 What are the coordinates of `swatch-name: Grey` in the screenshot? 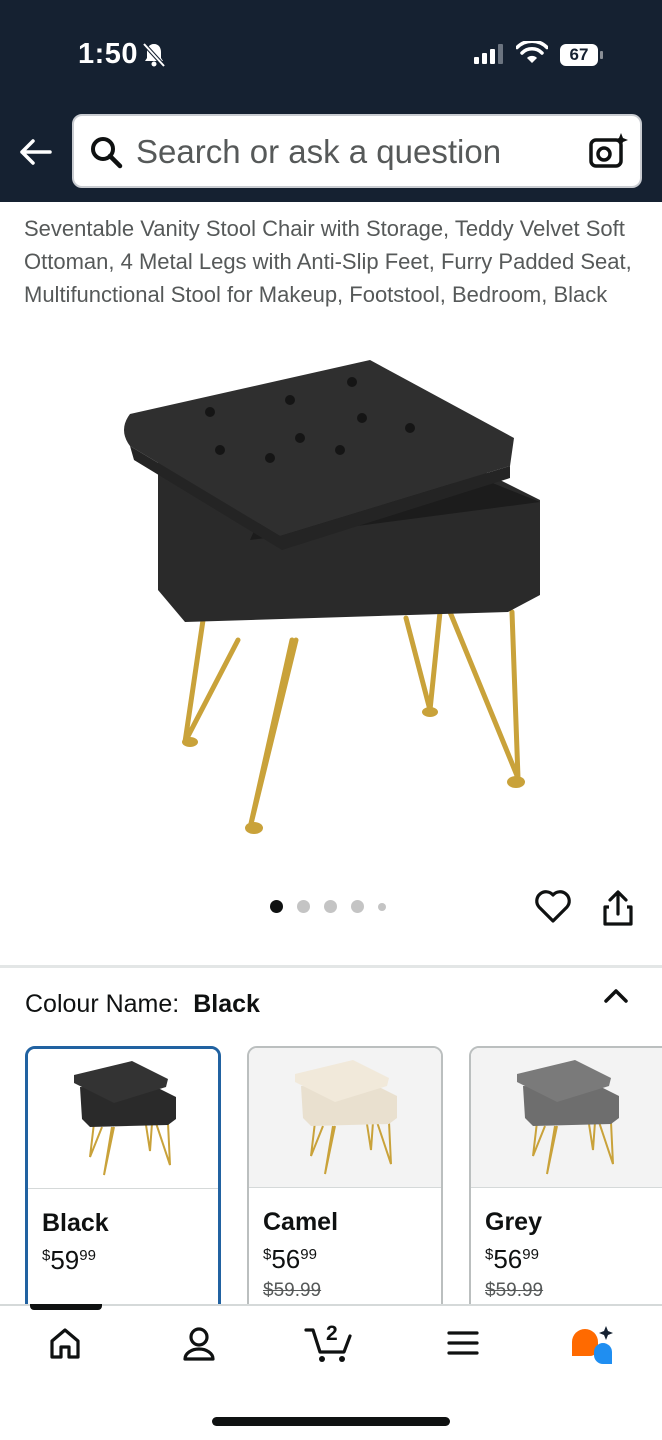 It's located at (513, 1222).